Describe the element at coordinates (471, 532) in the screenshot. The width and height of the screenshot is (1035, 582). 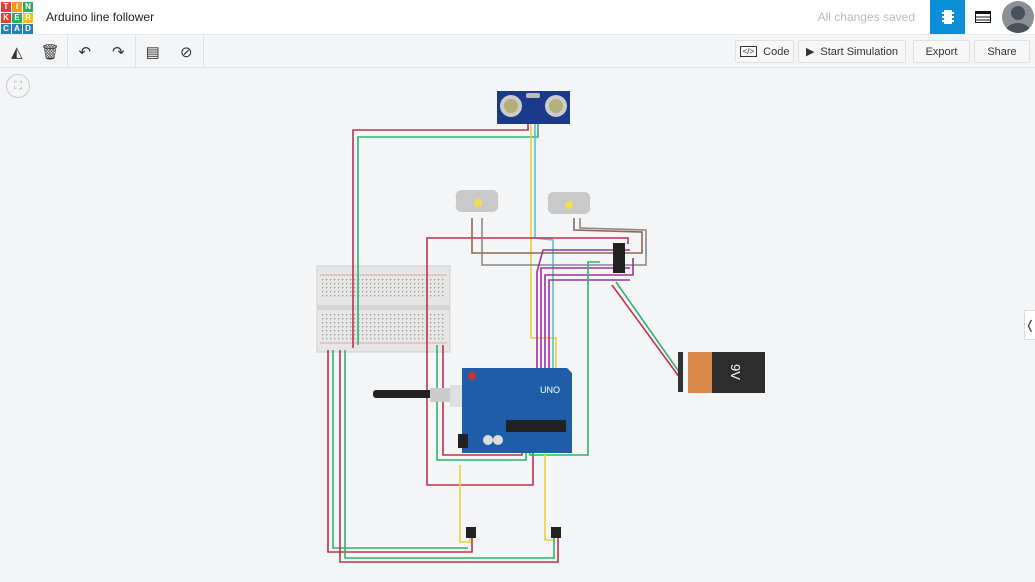
I see `ir-sensor-left` at that location.